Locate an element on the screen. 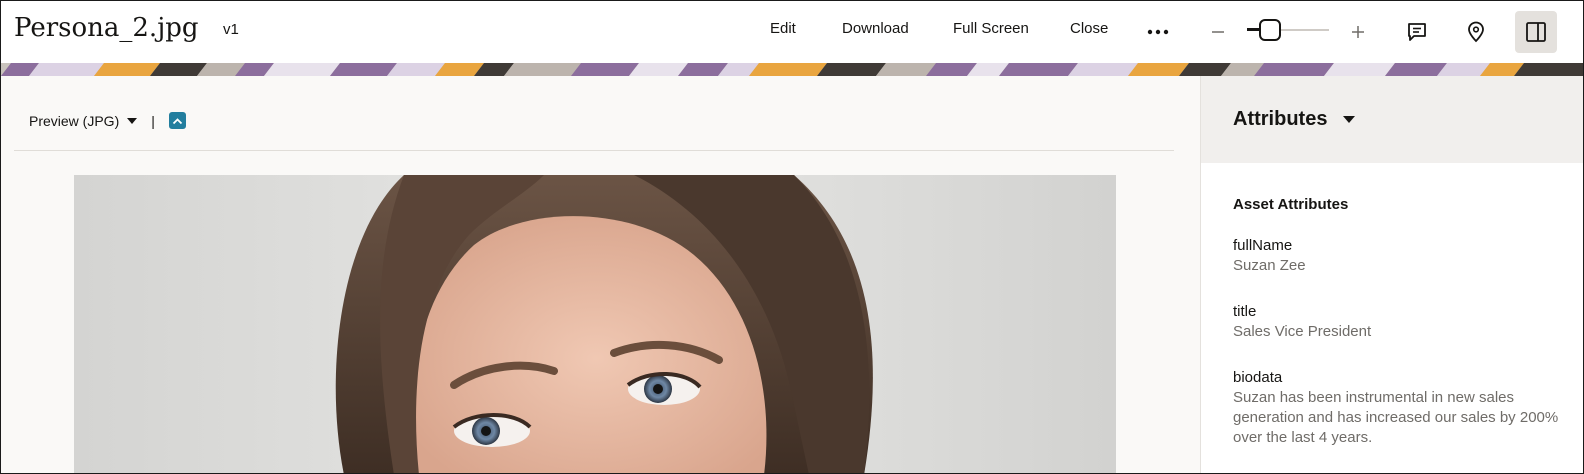 This screenshot has height=474, width=1584. collapse-toolbar-button is located at coordinates (177, 120).